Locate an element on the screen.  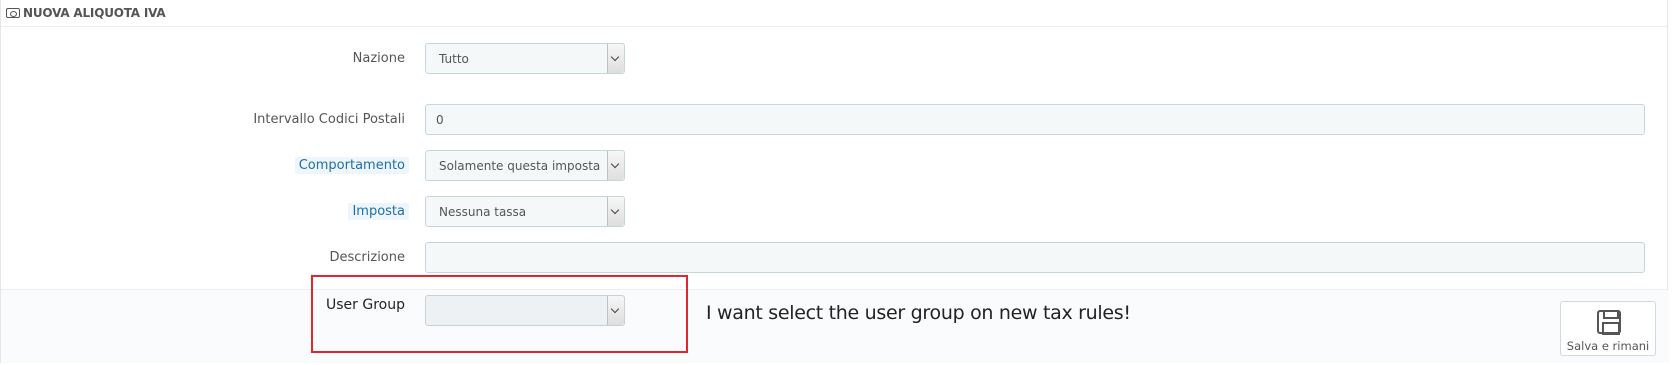
country-select-value: Tutto is located at coordinates (454, 59).